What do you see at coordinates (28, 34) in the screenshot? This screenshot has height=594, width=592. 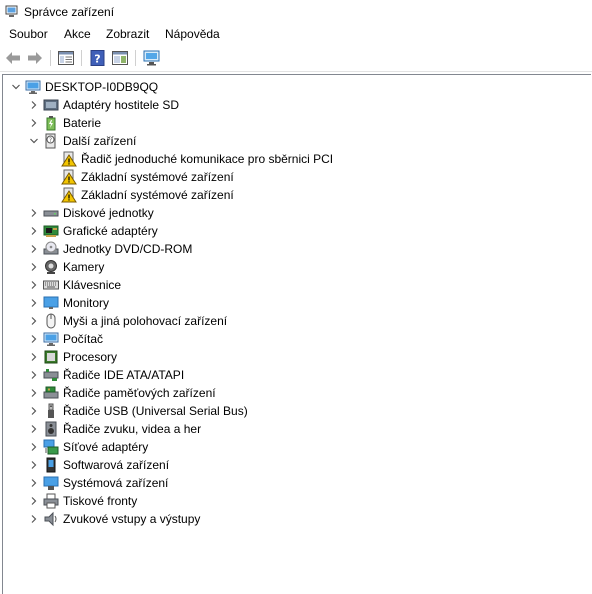 I see `menu-soubor: Soubor` at bounding box center [28, 34].